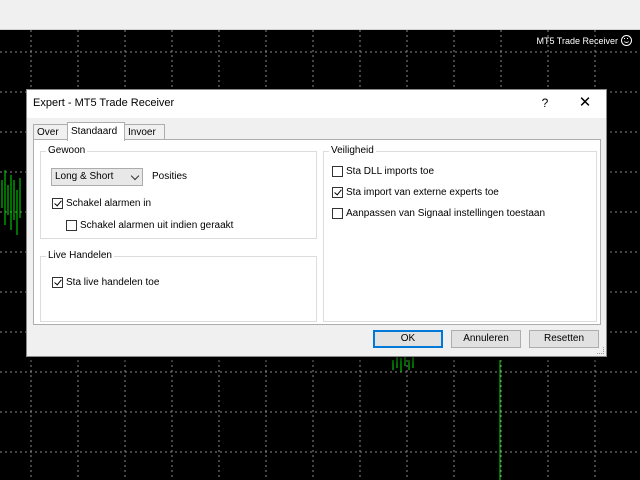  What do you see at coordinates (422, 192) in the screenshot?
I see `external-experts-label: Sta import van externe experts toe` at bounding box center [422, 192].